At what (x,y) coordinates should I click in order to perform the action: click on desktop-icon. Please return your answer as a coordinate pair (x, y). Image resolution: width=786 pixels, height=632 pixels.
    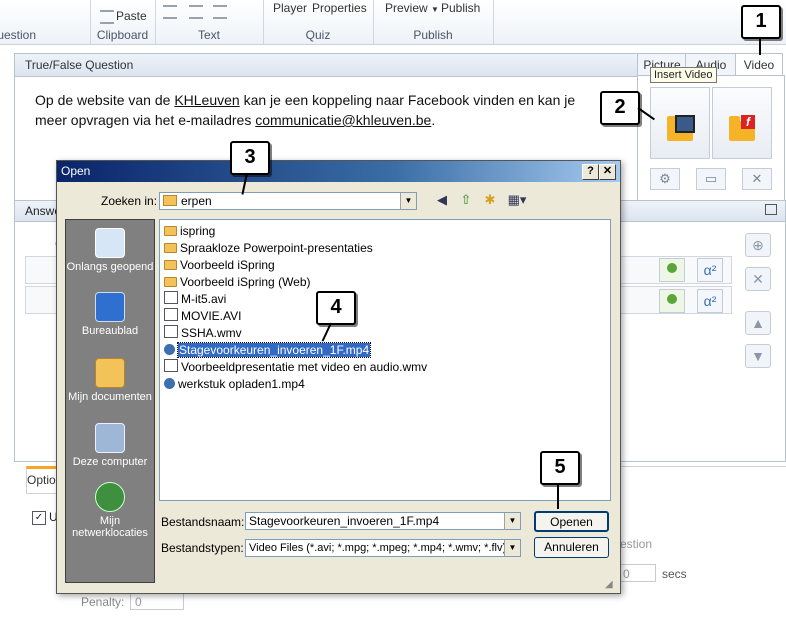
    Looking at the image, I should click on (110, 307).